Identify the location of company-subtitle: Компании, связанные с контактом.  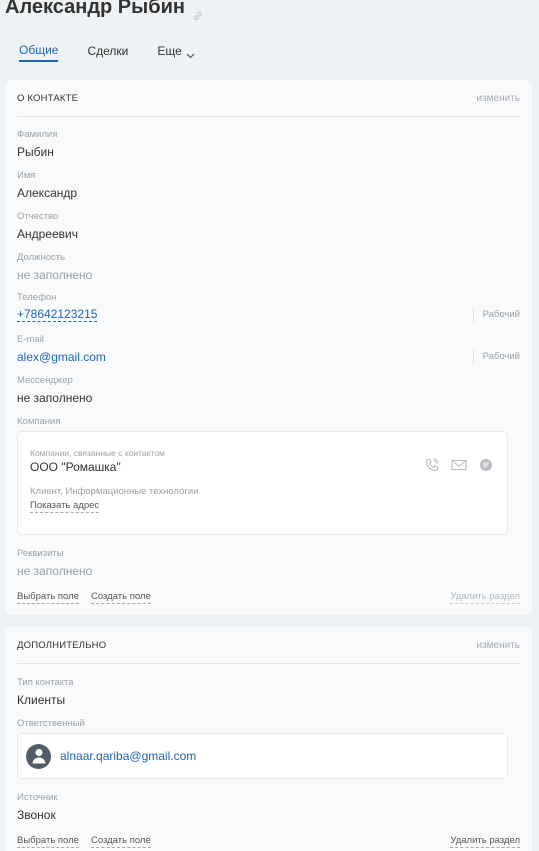
(97, 453).